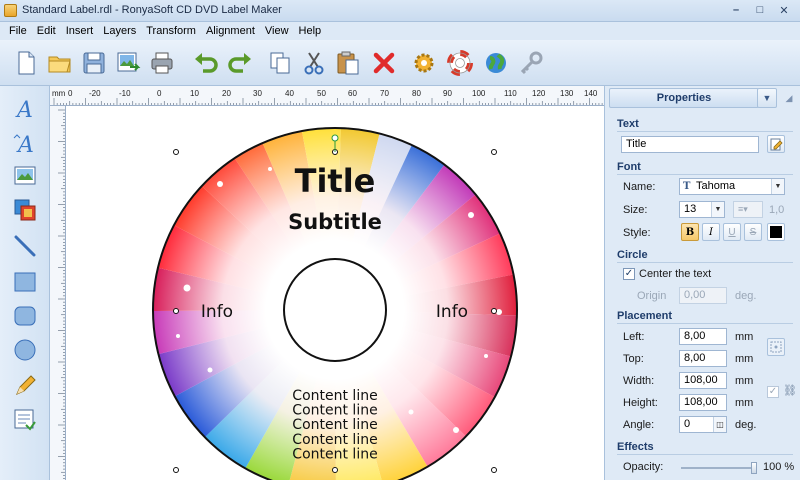 This screenshot has height=480, width=800. What do you see at coordinates (25, 176) in the screenshot?
I see `image-tool-icon` at bounding box center [25, 176].